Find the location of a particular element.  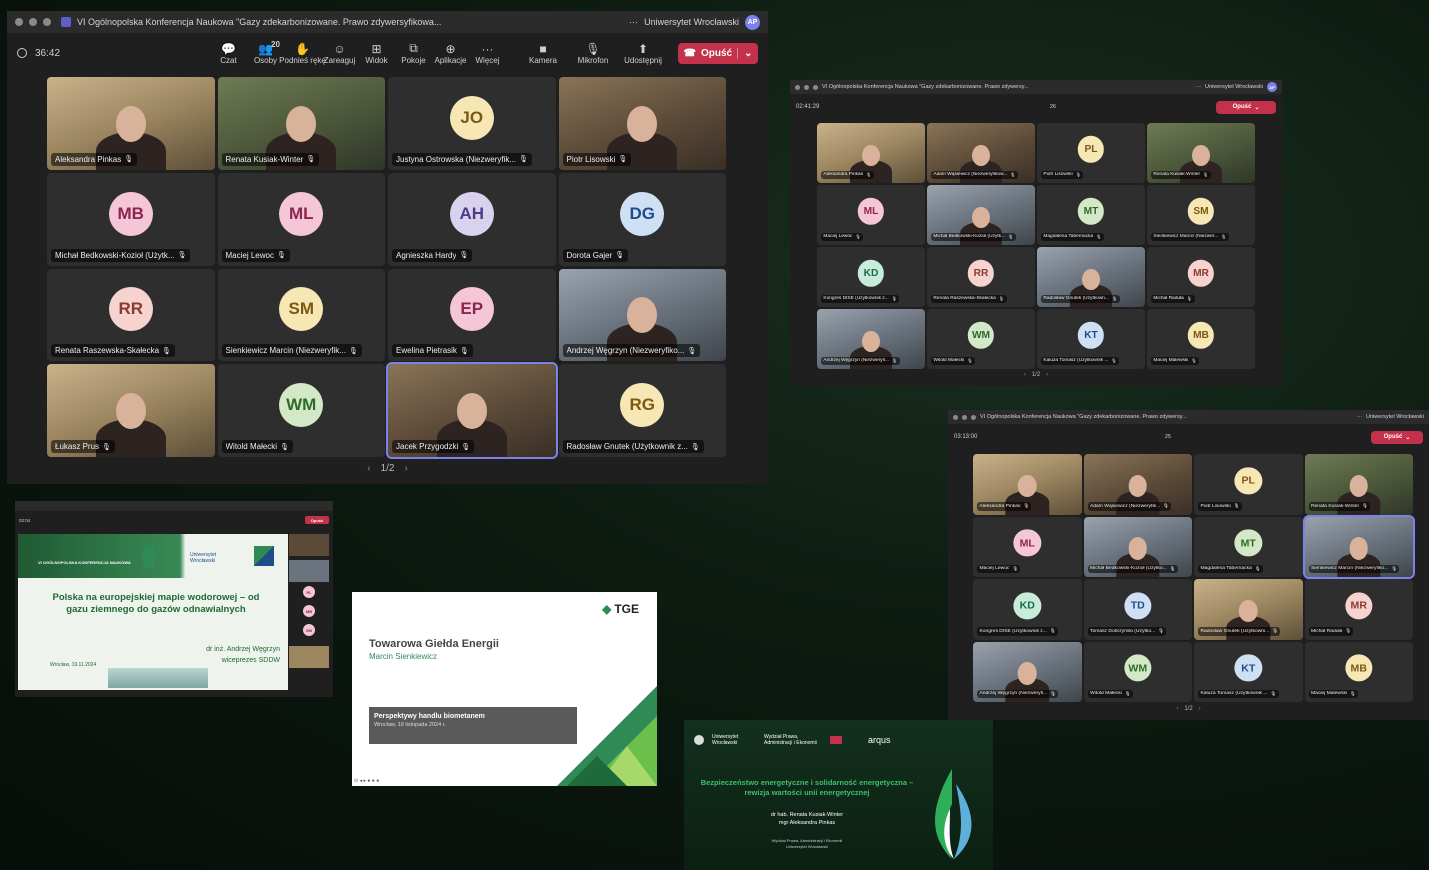

leave-button: Opuść is located at coordinates (317, 520).